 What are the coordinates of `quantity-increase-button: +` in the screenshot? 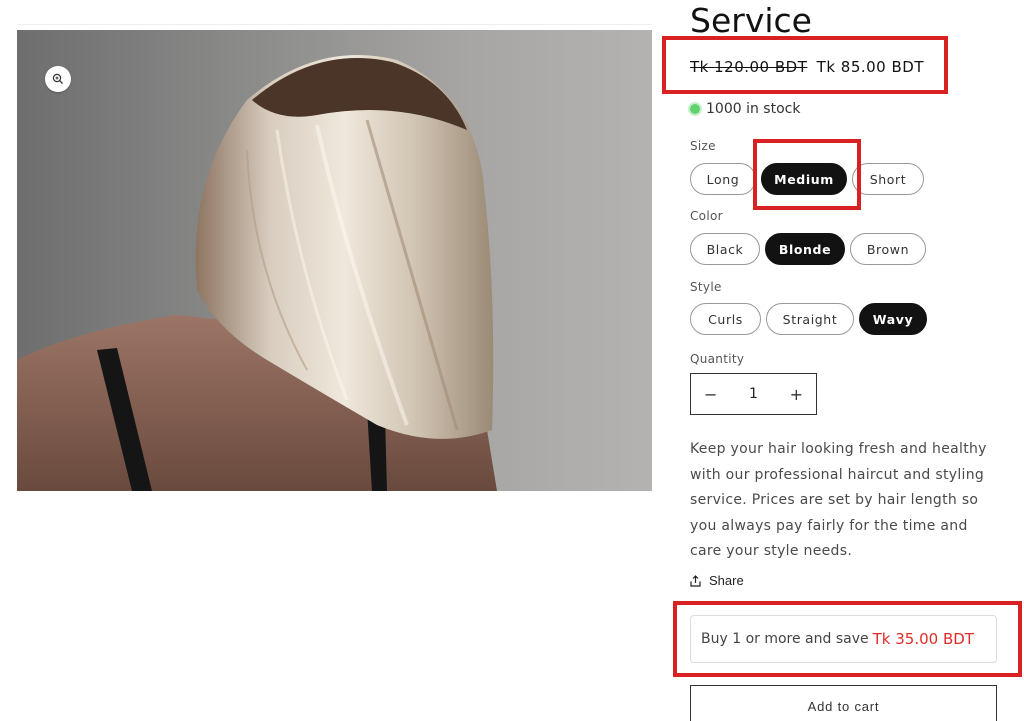 It's located at (796, 394).